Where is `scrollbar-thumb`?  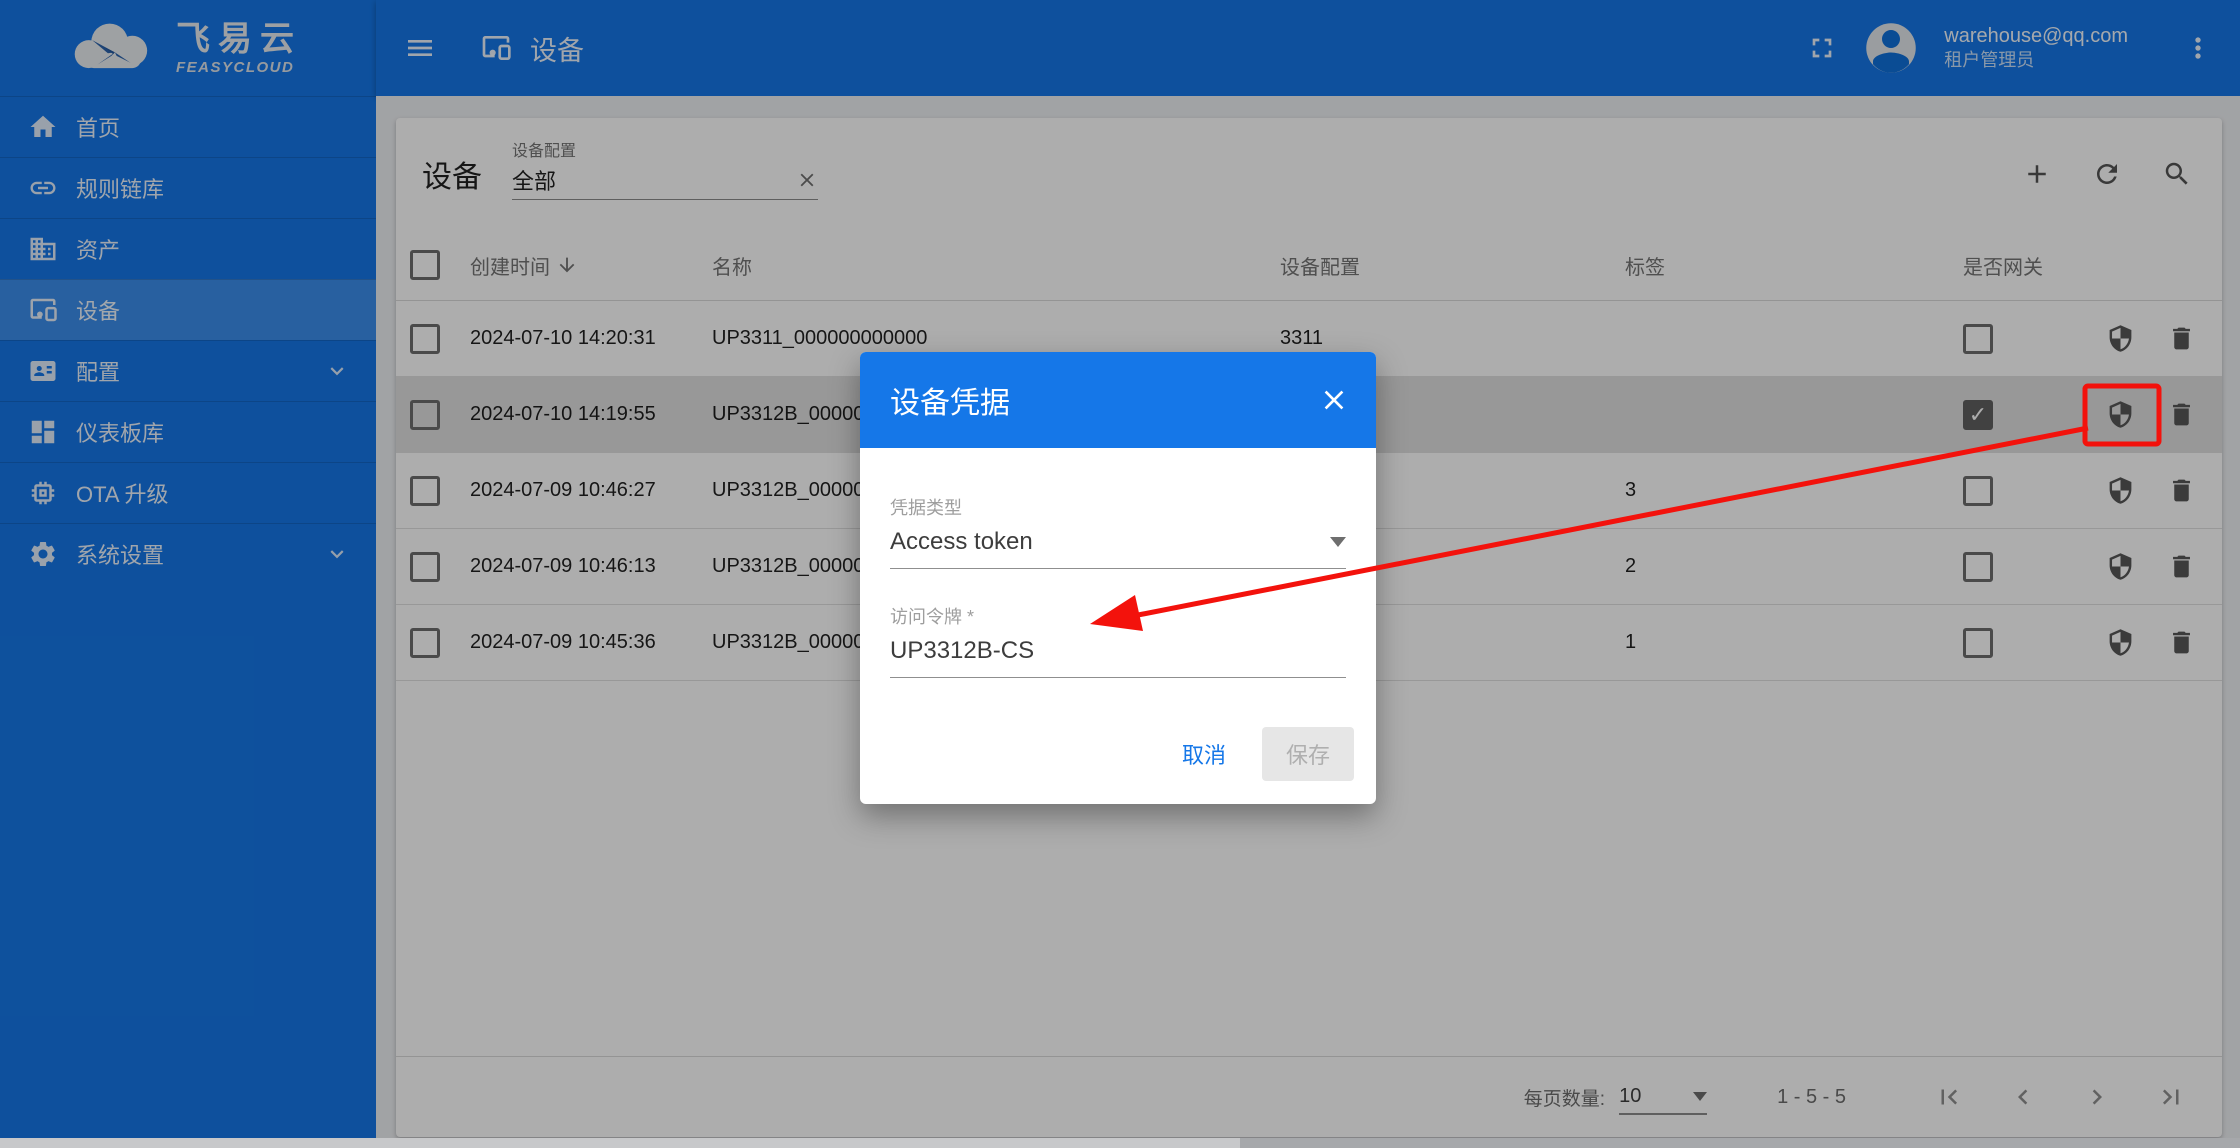
scrollbar-thumb is located at coordinates (620, 1143).